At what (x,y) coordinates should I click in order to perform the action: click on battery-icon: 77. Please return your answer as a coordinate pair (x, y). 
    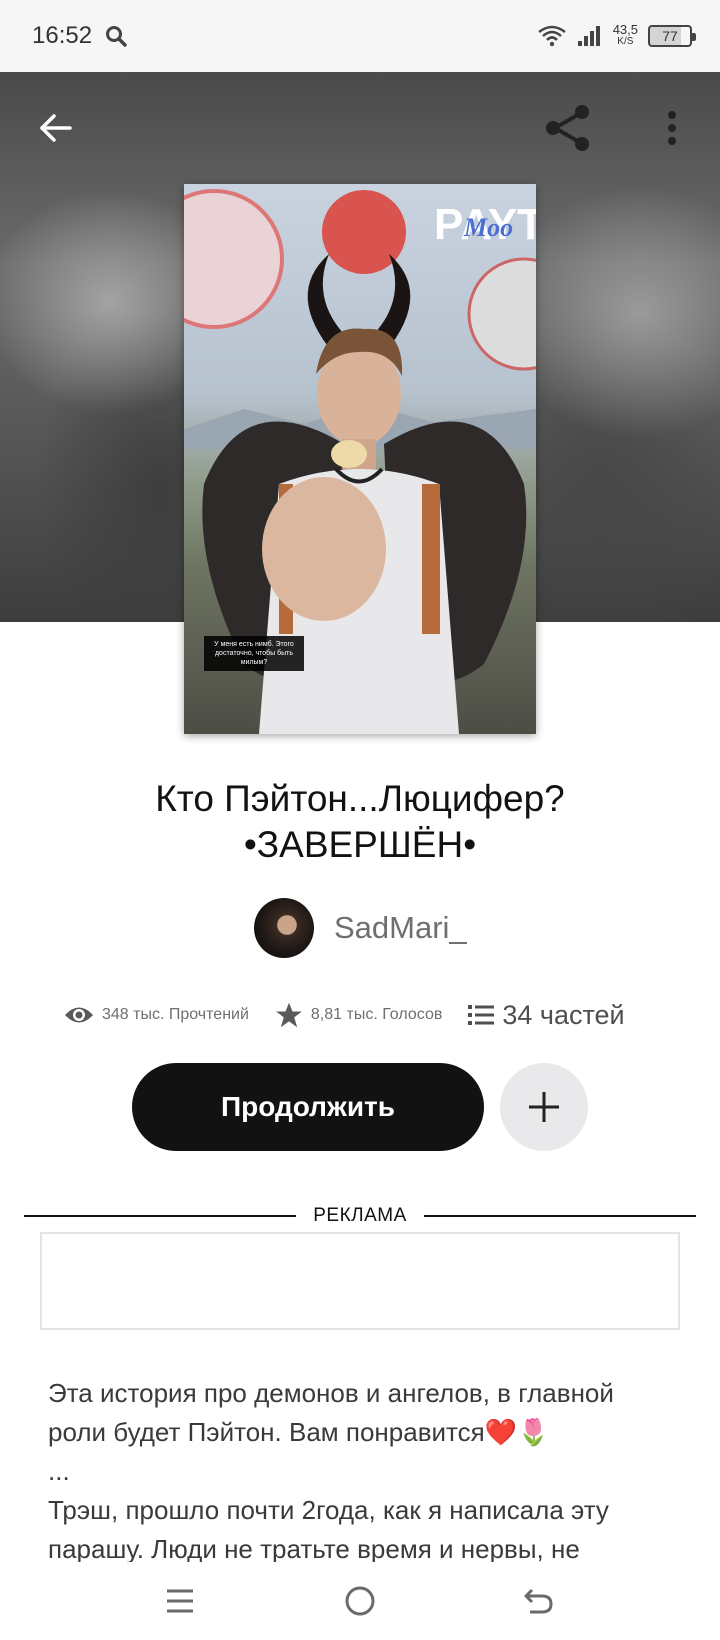
    Looking at the image, I should click on (672, 36).